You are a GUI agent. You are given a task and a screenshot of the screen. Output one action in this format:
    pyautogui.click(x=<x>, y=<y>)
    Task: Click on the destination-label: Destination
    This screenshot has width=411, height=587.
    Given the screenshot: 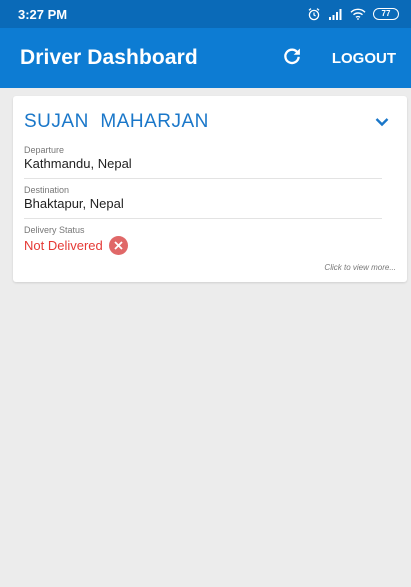 What is the action you would take?
    pyautogui.click(x=47, y=190)
    